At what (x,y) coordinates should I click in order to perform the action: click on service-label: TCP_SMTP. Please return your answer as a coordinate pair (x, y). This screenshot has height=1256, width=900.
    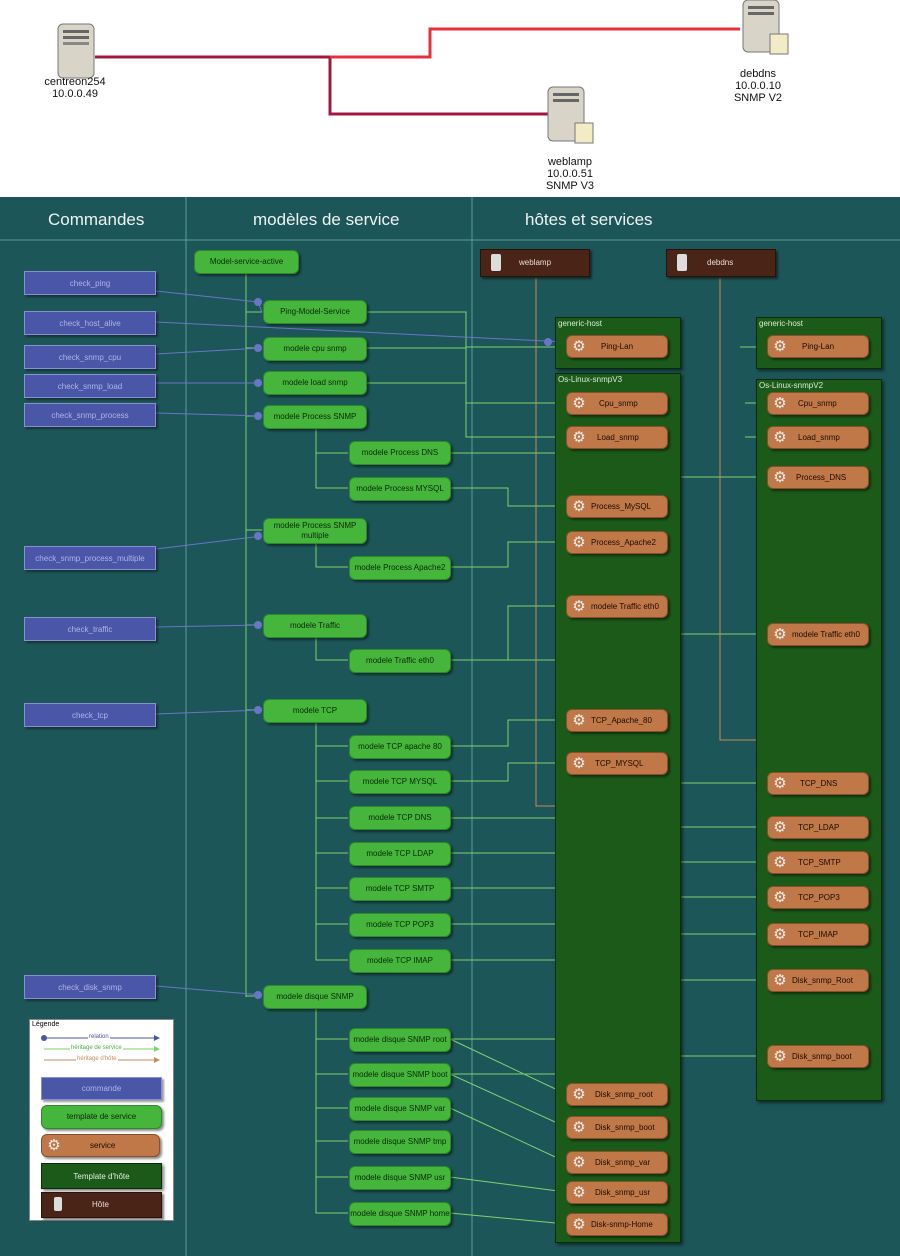
    Looking at the image, I should click on (819, 862).